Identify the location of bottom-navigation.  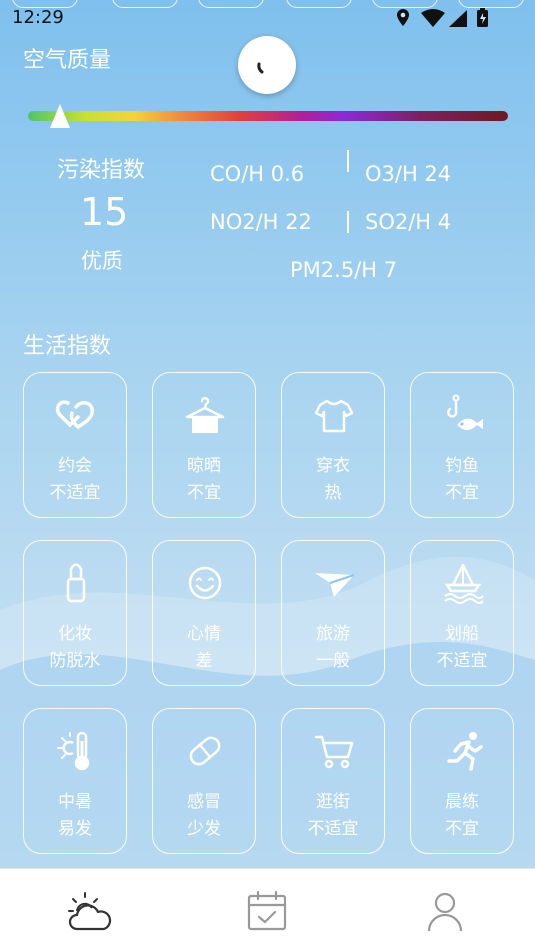
(267, 909).